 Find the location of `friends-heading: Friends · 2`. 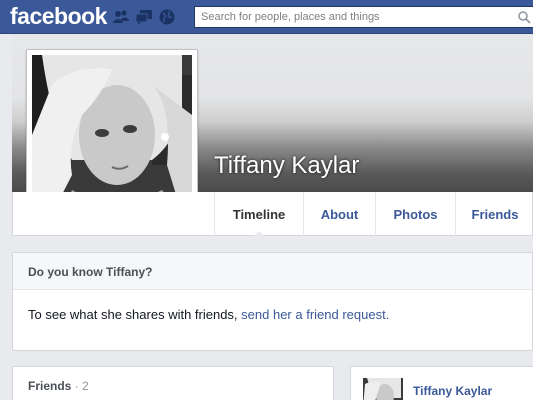

friends-heading: Friends · 2 is located at coordinates (58, 386).